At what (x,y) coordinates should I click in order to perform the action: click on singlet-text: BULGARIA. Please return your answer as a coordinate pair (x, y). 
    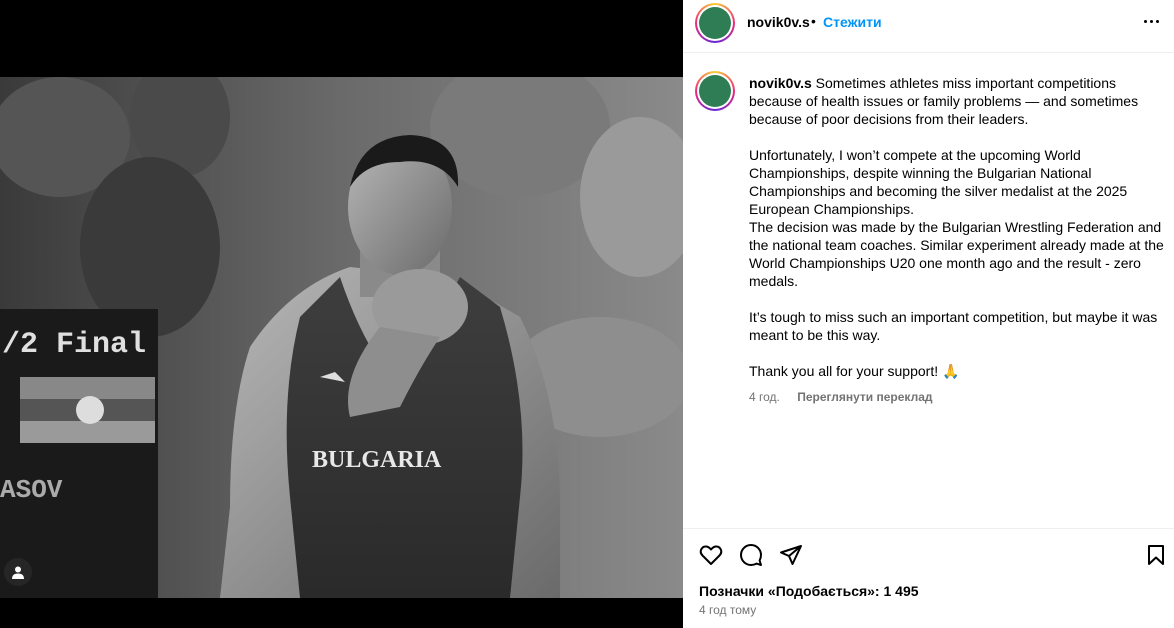
    Looking at the image, I should click on (377, 460).